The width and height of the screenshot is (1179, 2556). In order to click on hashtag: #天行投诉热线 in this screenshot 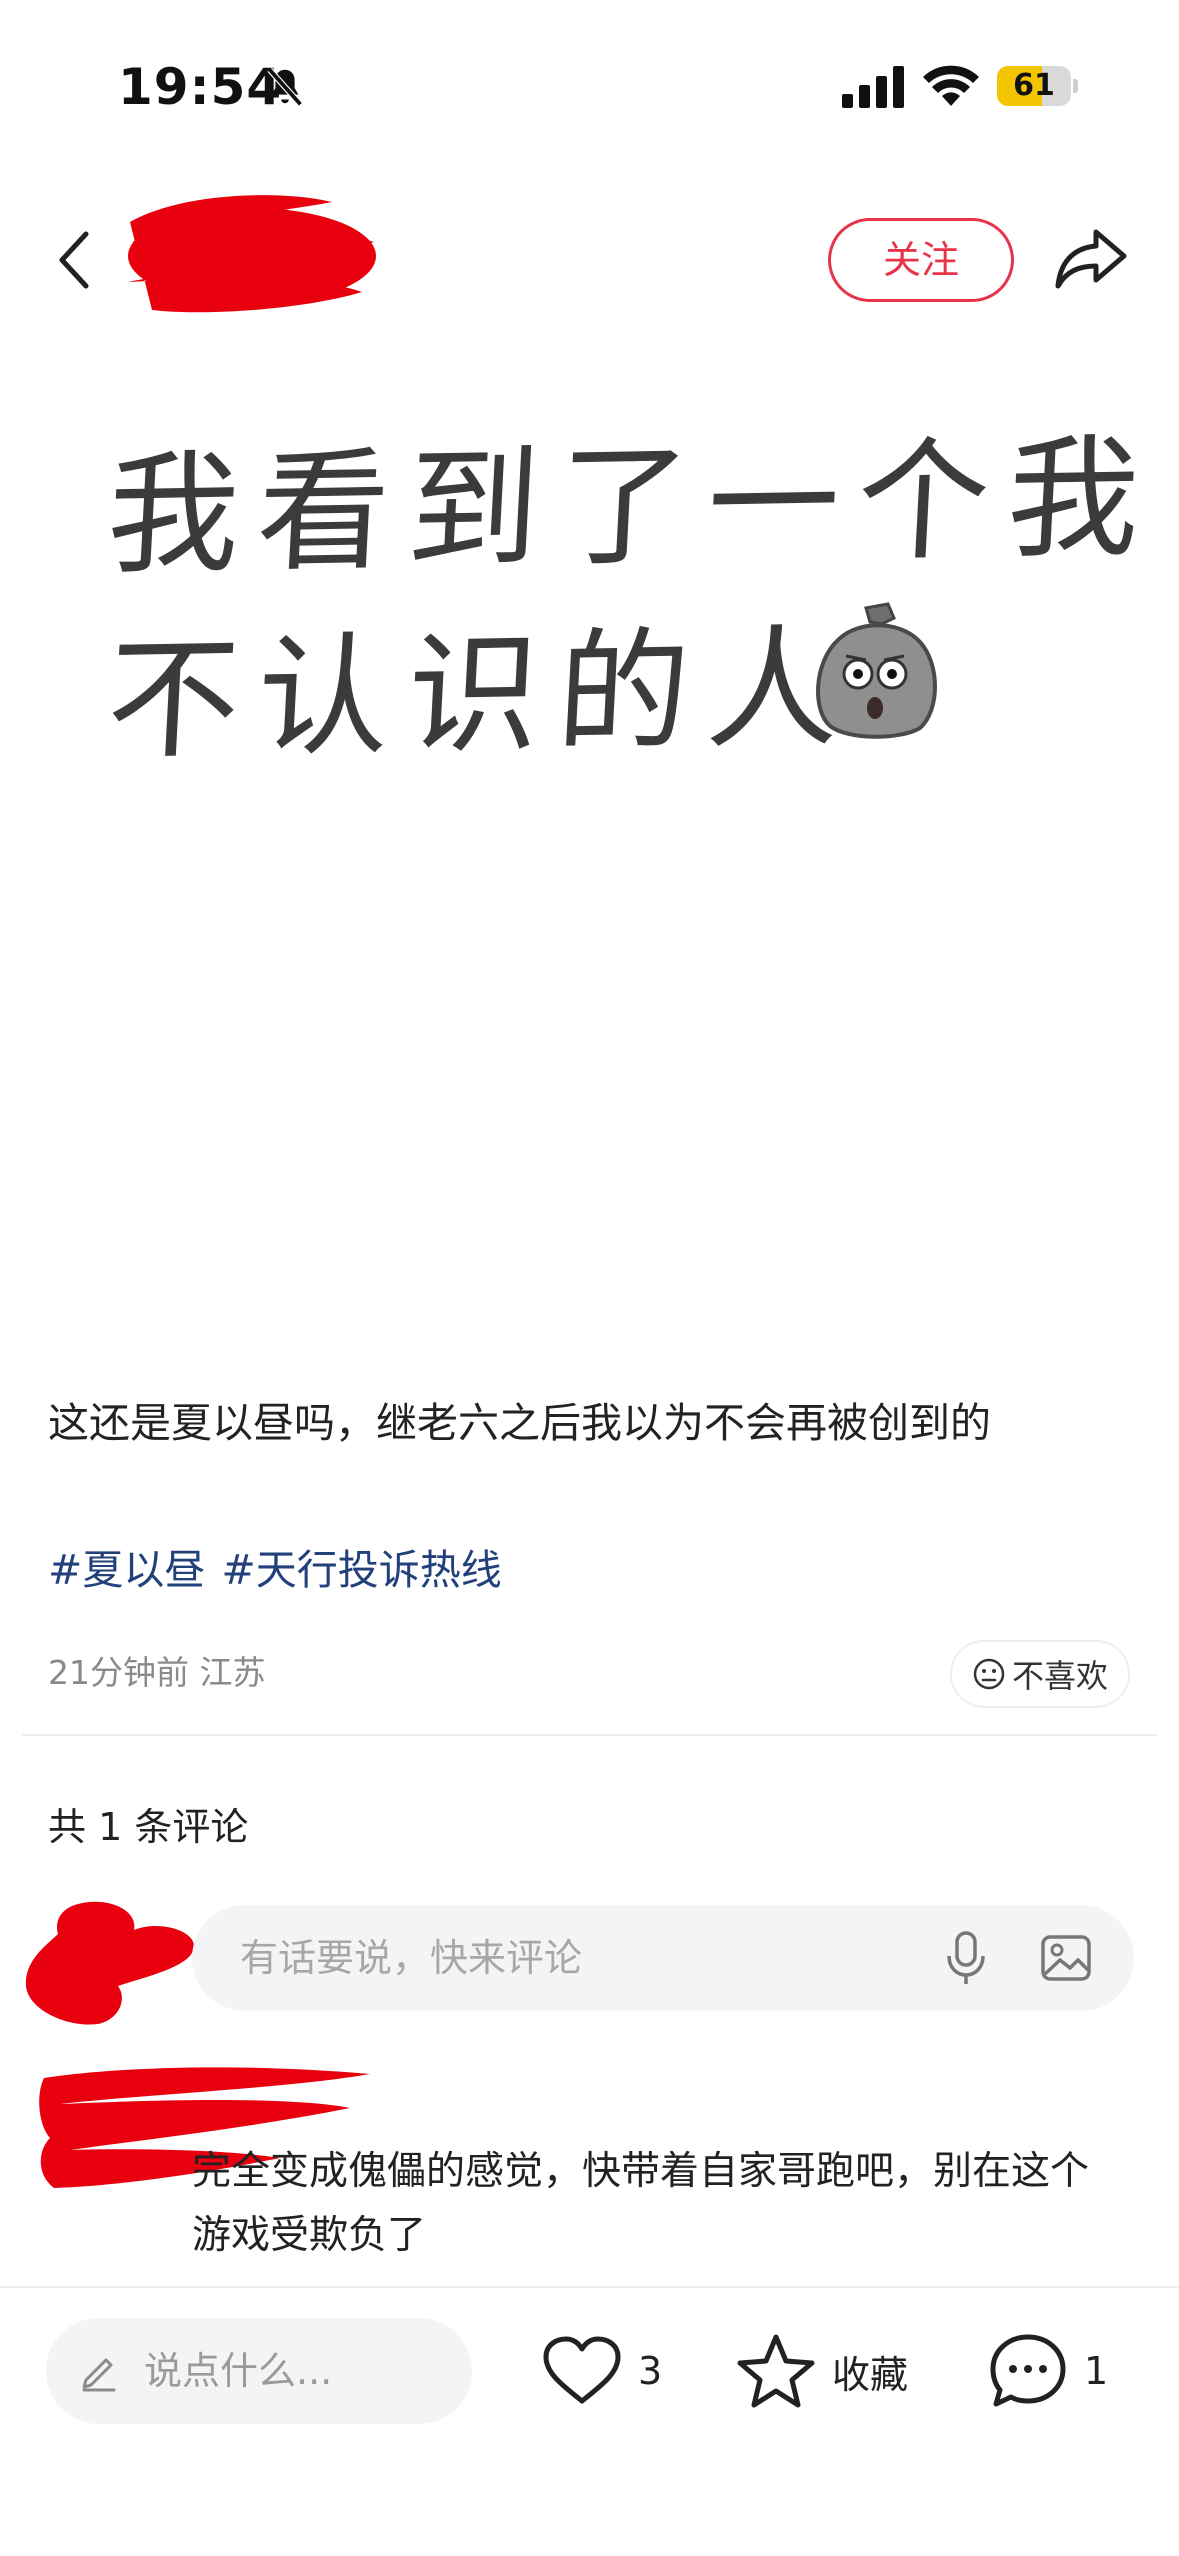, I will do `click(361, 1570)`.